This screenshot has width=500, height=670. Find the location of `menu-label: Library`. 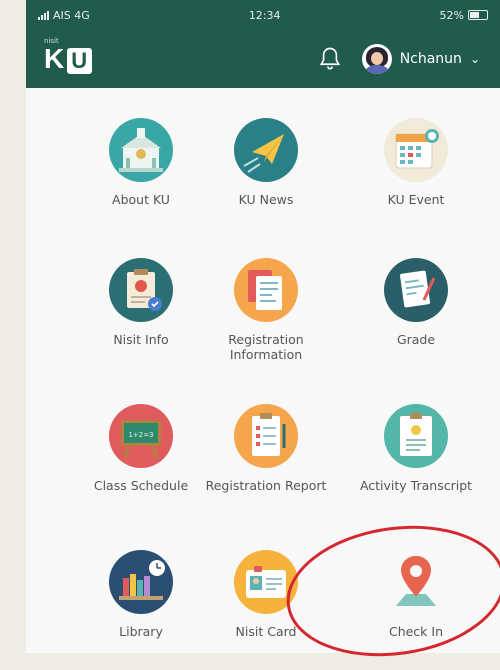

menu-label: Library is located at coordinates (141, 631).